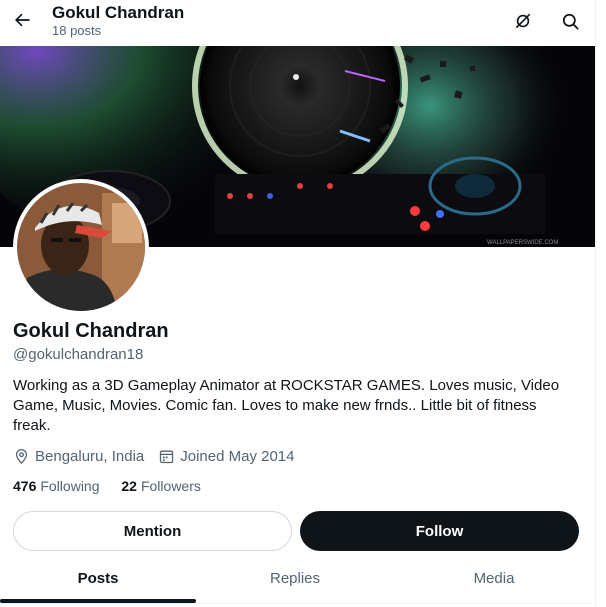 The height and width of the screenshot is (607, 606). What do you see at coordinates (25, 486) in the screenshot?
I see `following-count: 476` at bounding box center [25, 486].